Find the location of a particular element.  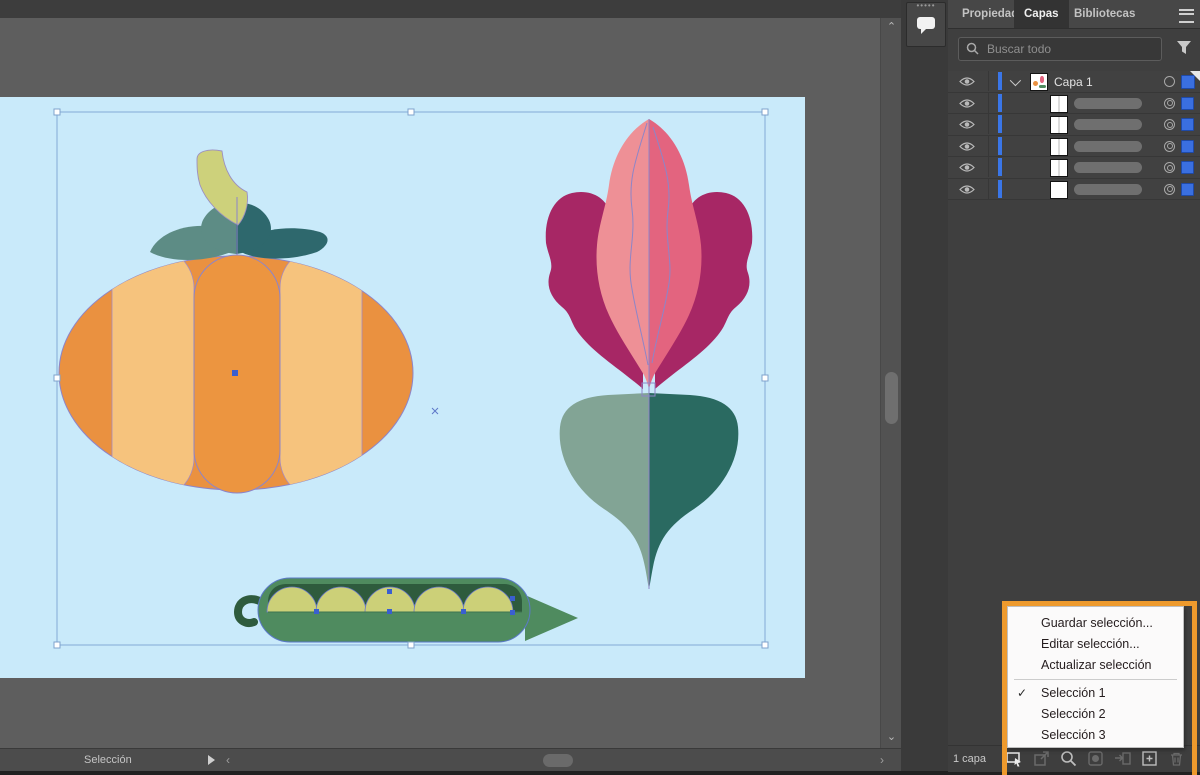

vertical-scroll-thumb is located at coordinates (891, 398).